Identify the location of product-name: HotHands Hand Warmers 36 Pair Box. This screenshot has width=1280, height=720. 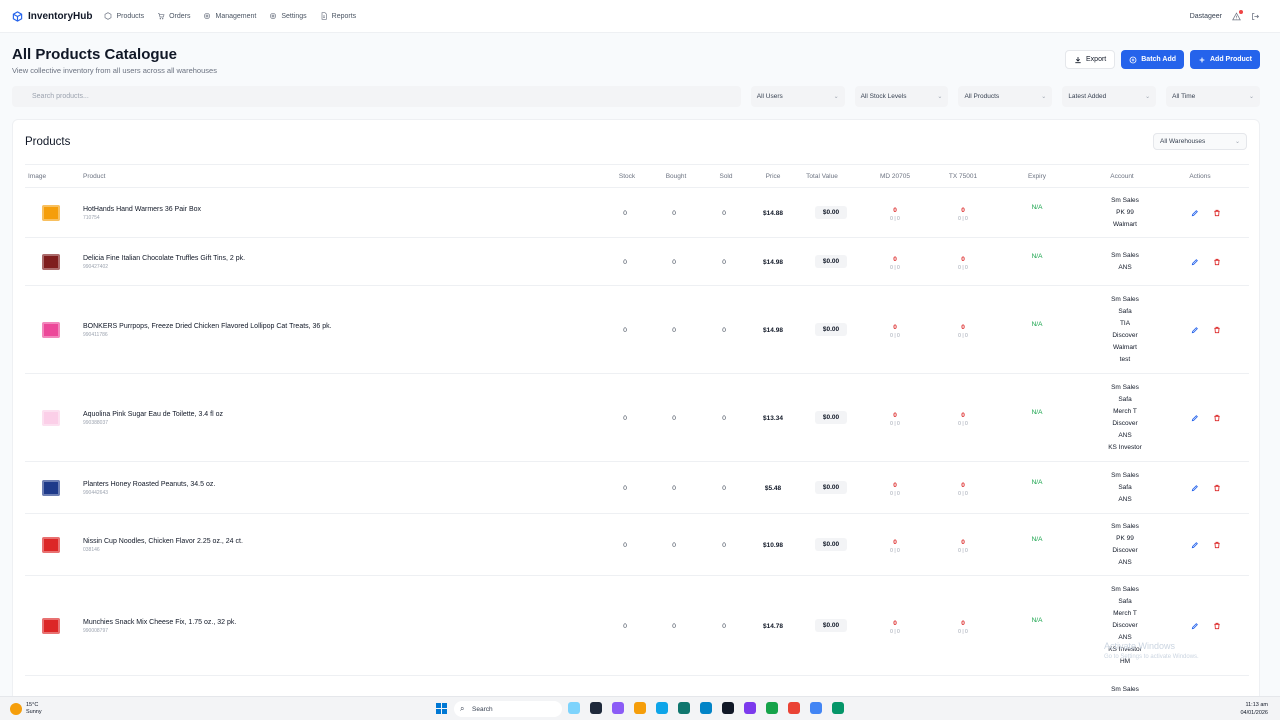
(142, 209).